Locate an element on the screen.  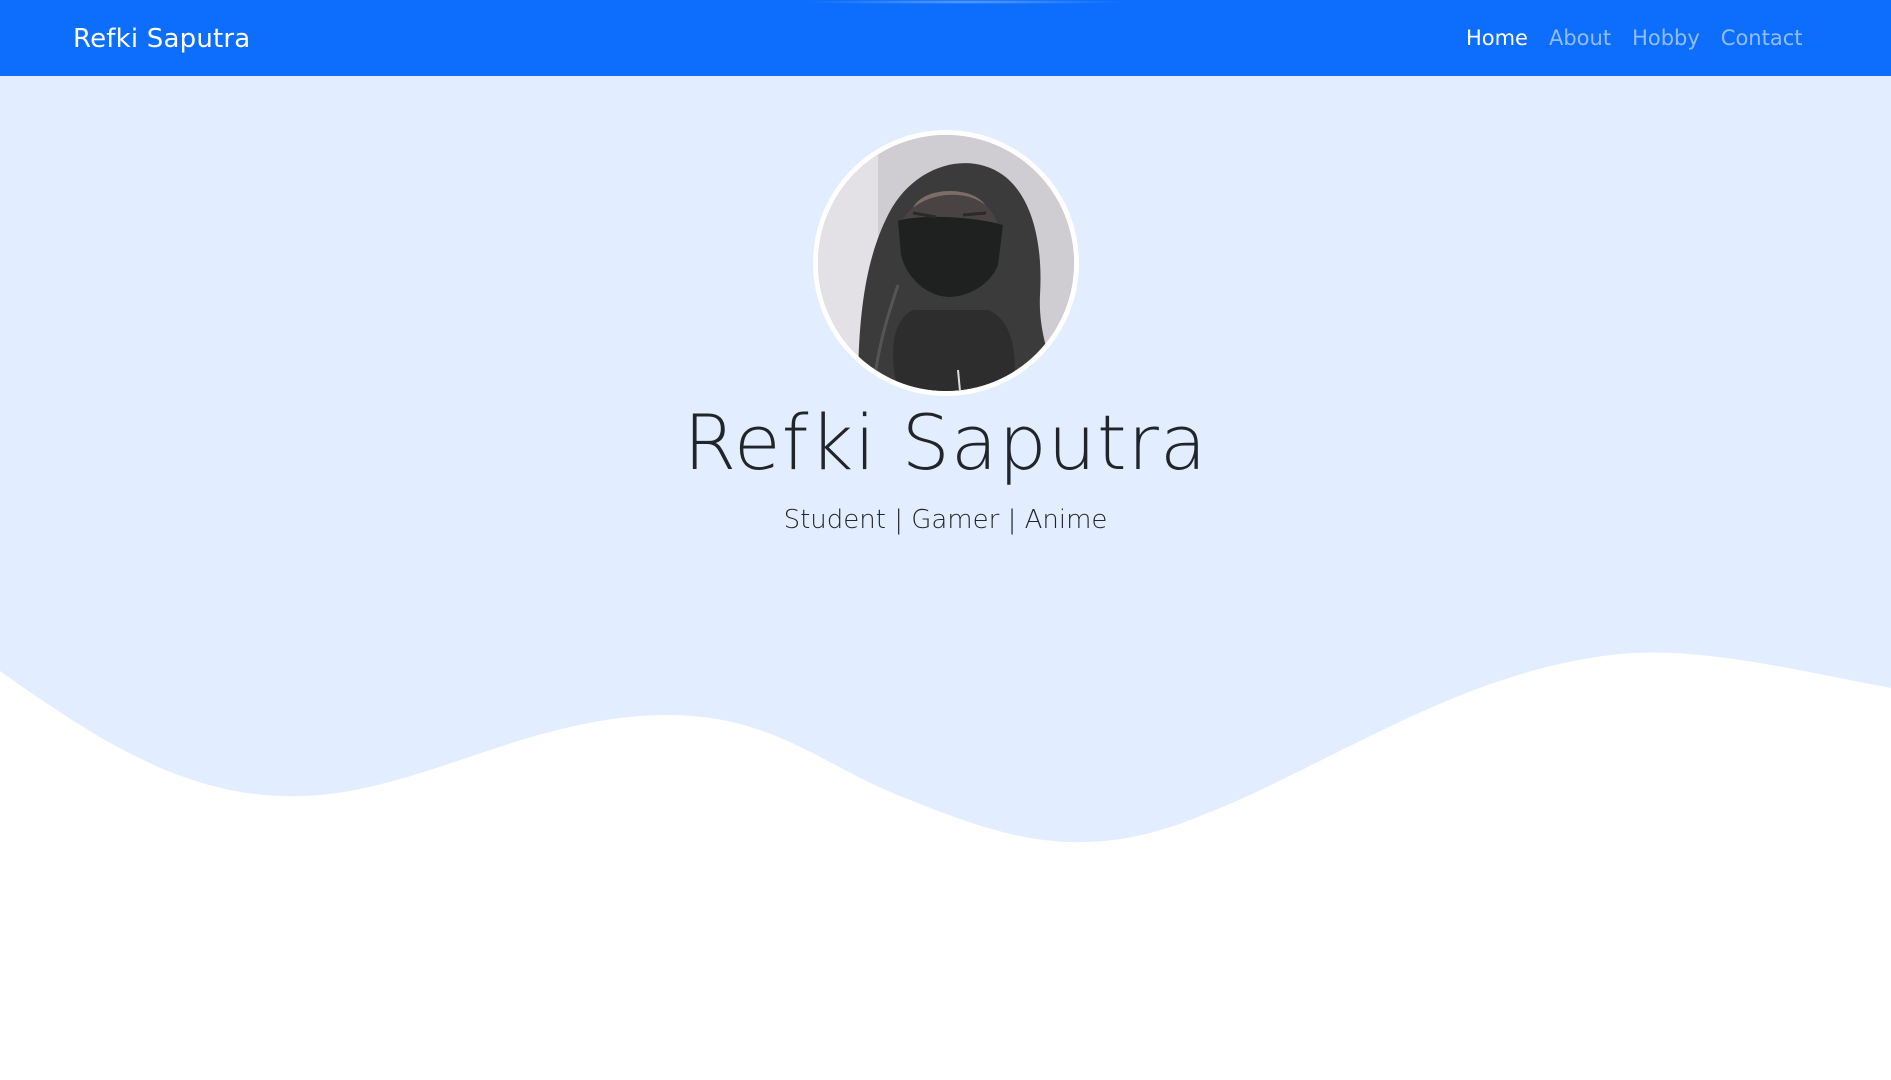
profile-photo-icon is located at coordinates (946, 263).